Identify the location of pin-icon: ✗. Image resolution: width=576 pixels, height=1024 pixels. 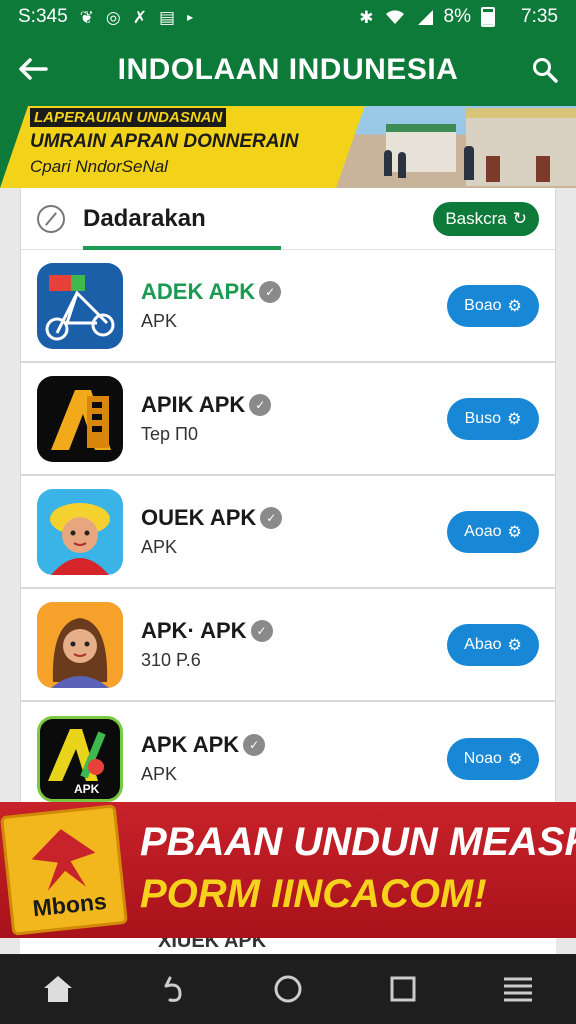
(139, 17).